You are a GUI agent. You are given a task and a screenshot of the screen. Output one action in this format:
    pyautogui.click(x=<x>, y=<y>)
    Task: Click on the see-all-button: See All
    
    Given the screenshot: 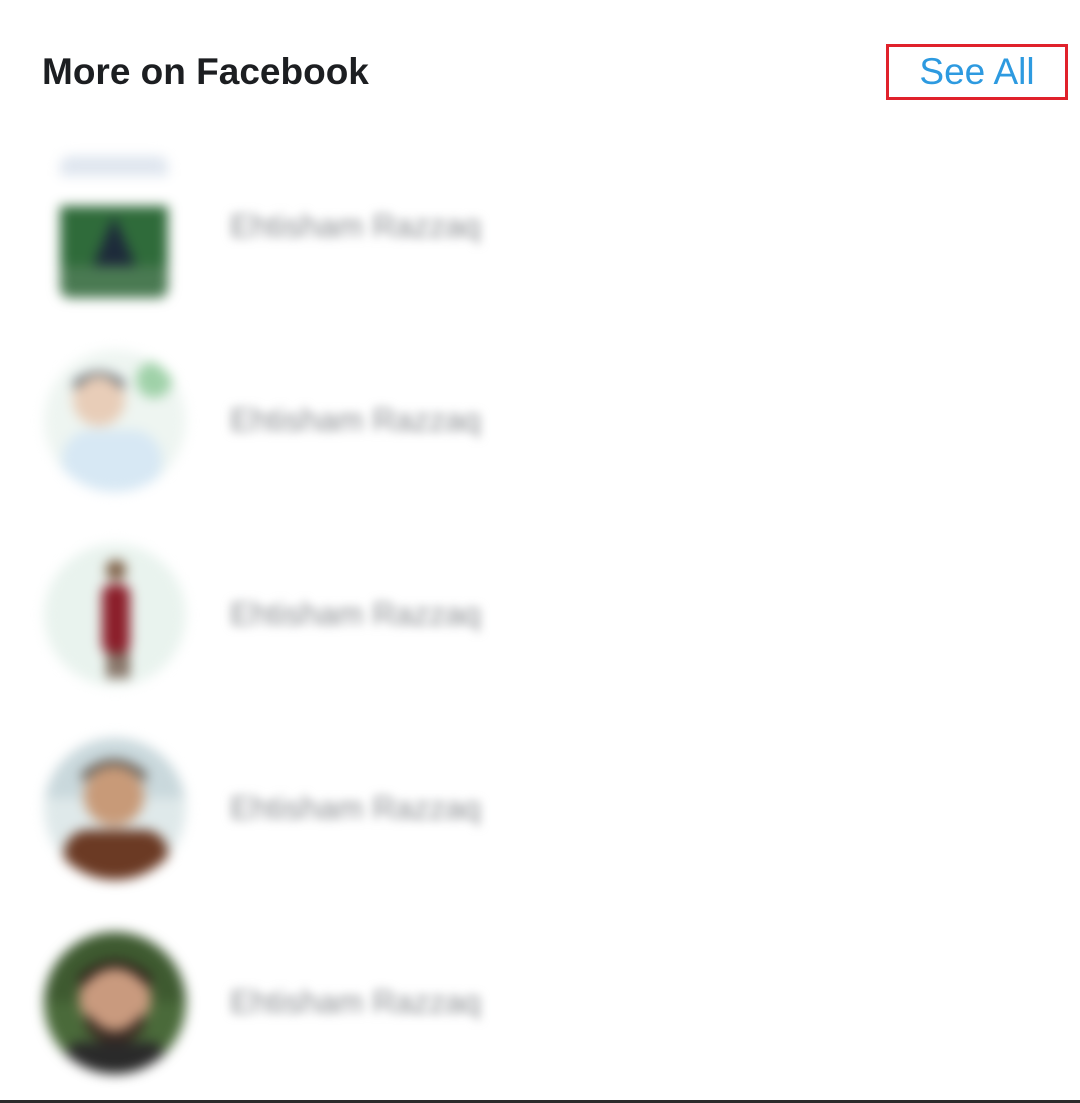 What is the action you would take?
    pyautogui.click(x=977, y=72)
    